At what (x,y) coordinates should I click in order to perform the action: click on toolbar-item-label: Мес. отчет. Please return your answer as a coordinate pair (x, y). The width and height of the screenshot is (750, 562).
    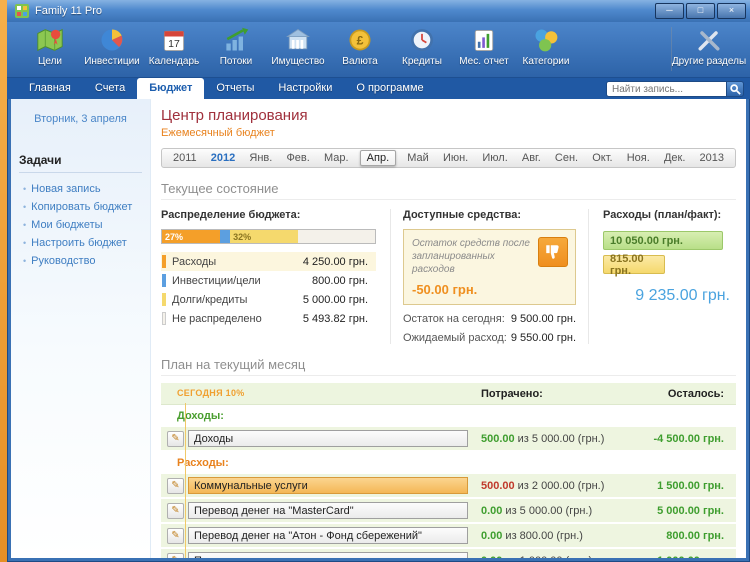
    Looking at the image, I should click on (484, 61).